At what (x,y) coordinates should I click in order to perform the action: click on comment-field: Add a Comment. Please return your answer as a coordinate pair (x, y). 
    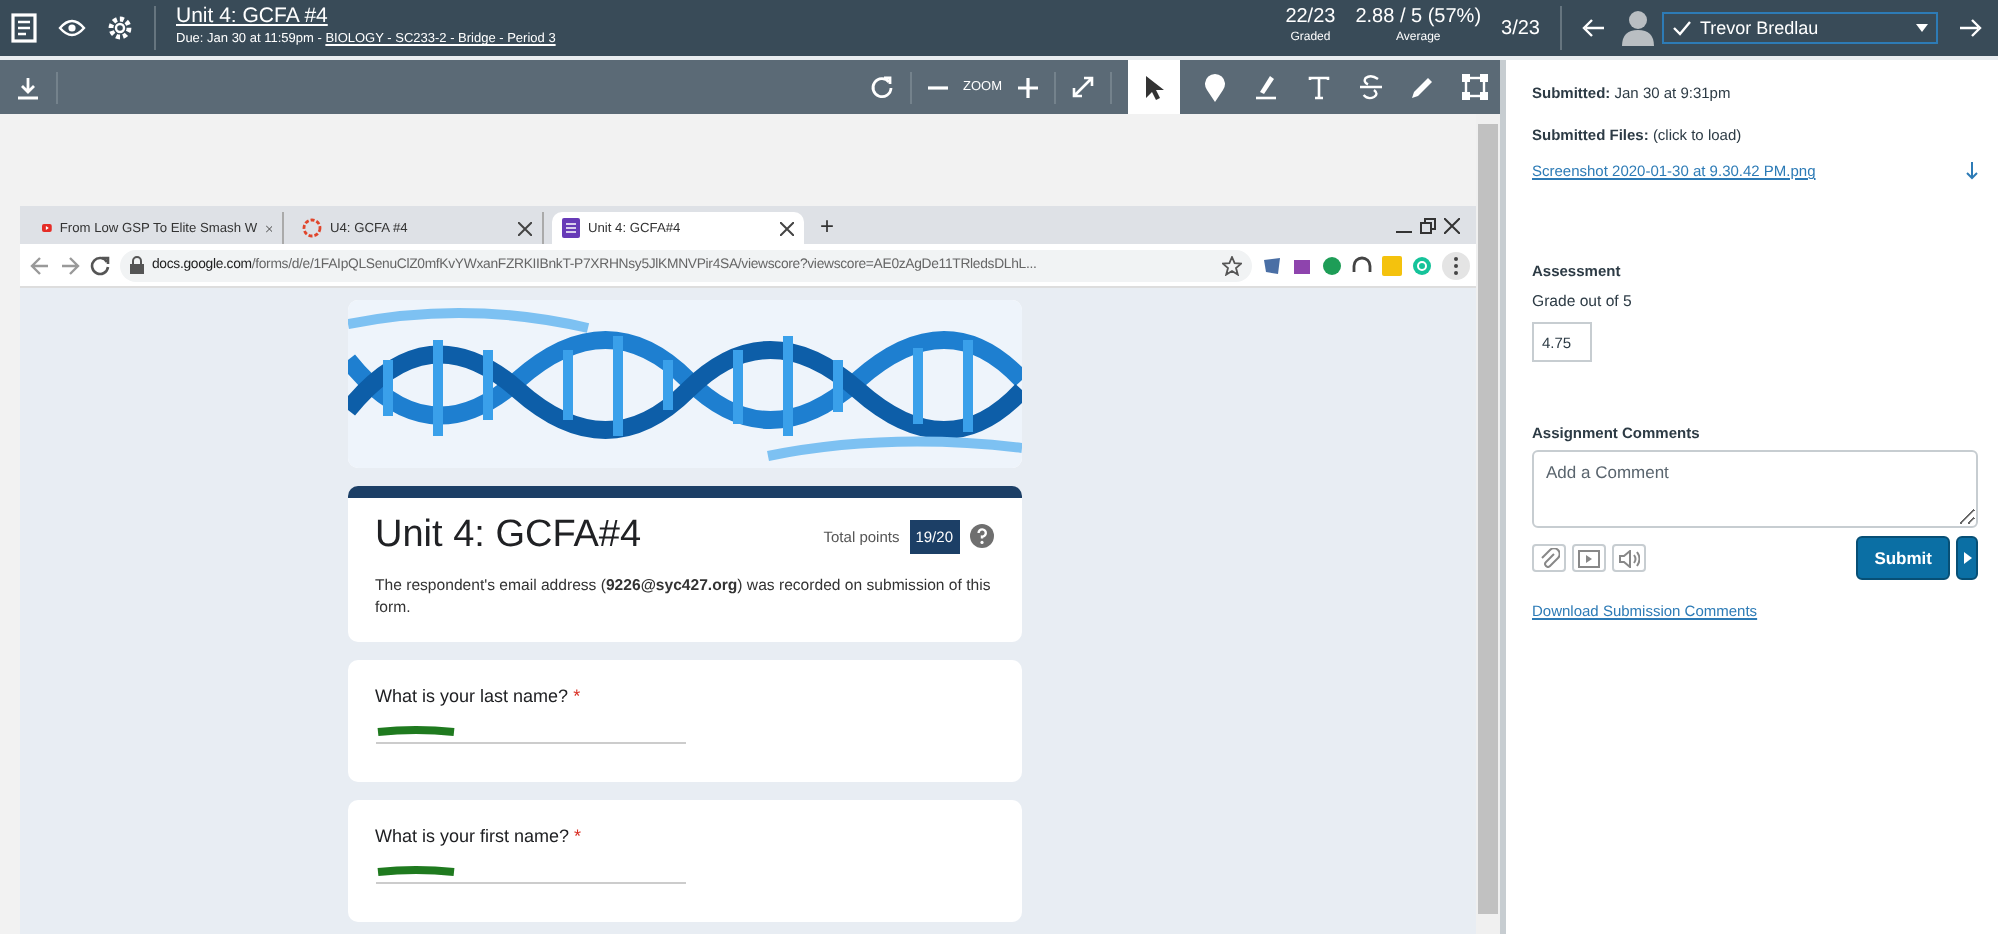
    Looking at the image, I should click on (1755, 489).